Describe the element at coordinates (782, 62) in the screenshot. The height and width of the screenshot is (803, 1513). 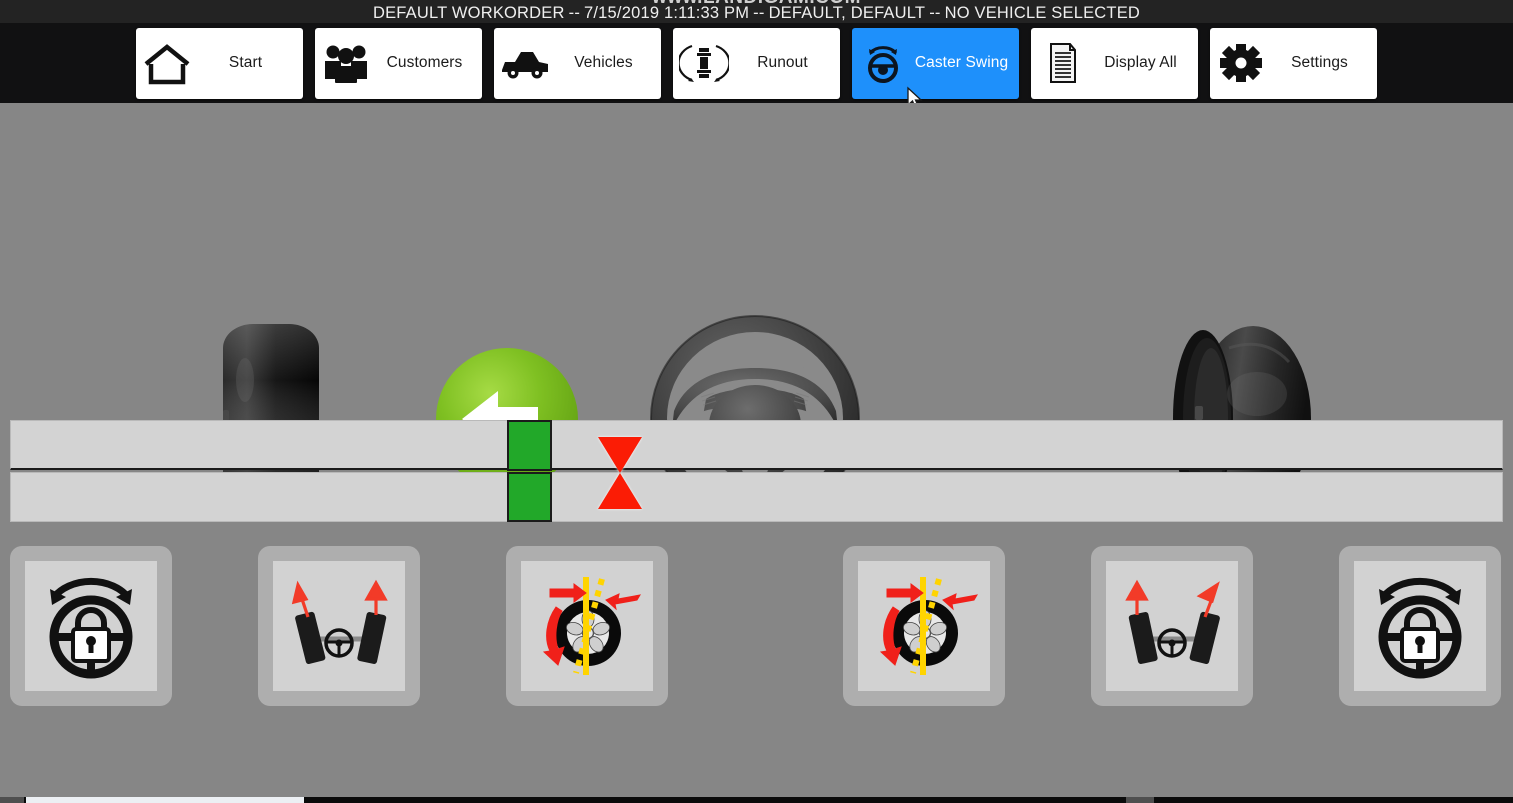
I see `nav-label-runout: Runout` at that location.